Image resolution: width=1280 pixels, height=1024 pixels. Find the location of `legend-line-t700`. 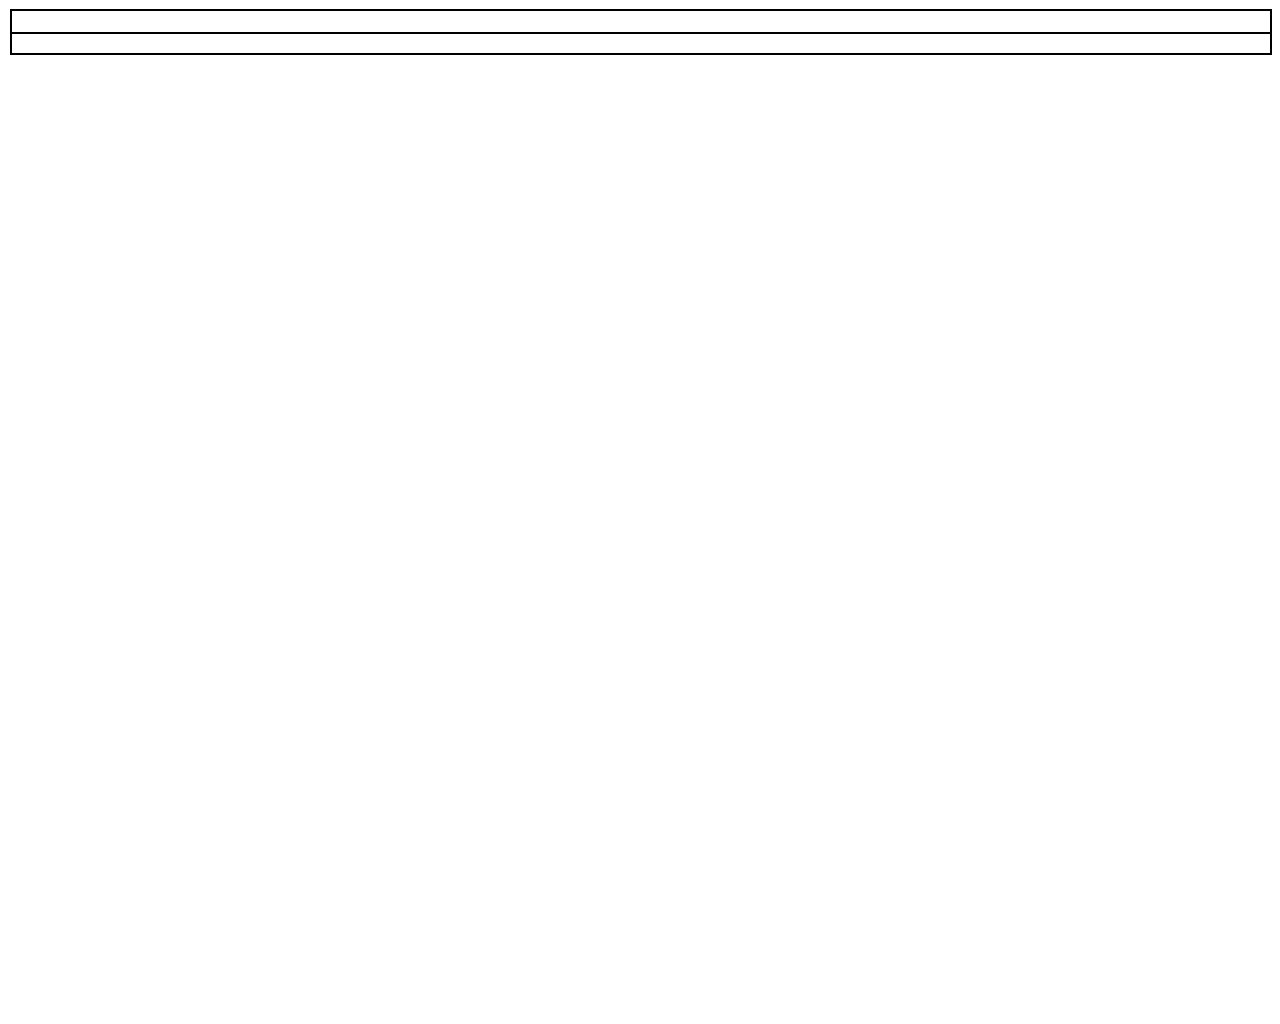

legend-line-t700 is located at coordinates (58, 462).